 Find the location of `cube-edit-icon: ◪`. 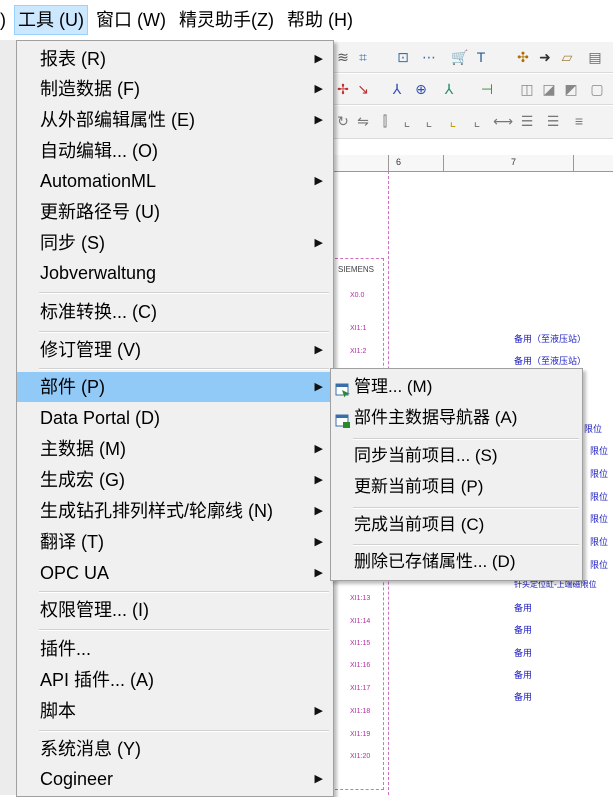

cube-edit-icon: ◪ is located at coordinates (549, 89).